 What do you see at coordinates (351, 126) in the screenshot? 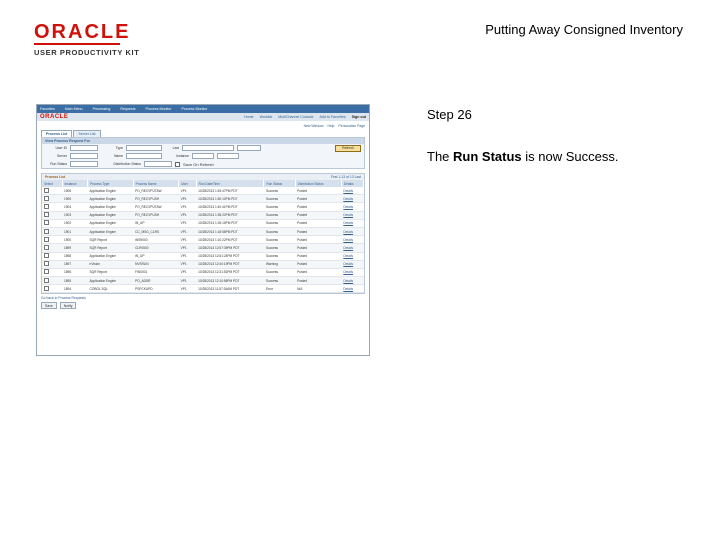
I see `personalize-link: Personalize Page` at bounding box center [351, 126].